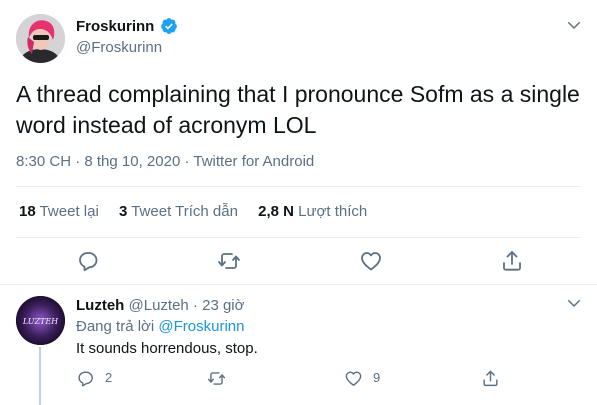 The height and width of the screenshot is (405, 597). I want to click on reply-header: Luzteh @Luzteh · 23 giờ, so click(160, 306).